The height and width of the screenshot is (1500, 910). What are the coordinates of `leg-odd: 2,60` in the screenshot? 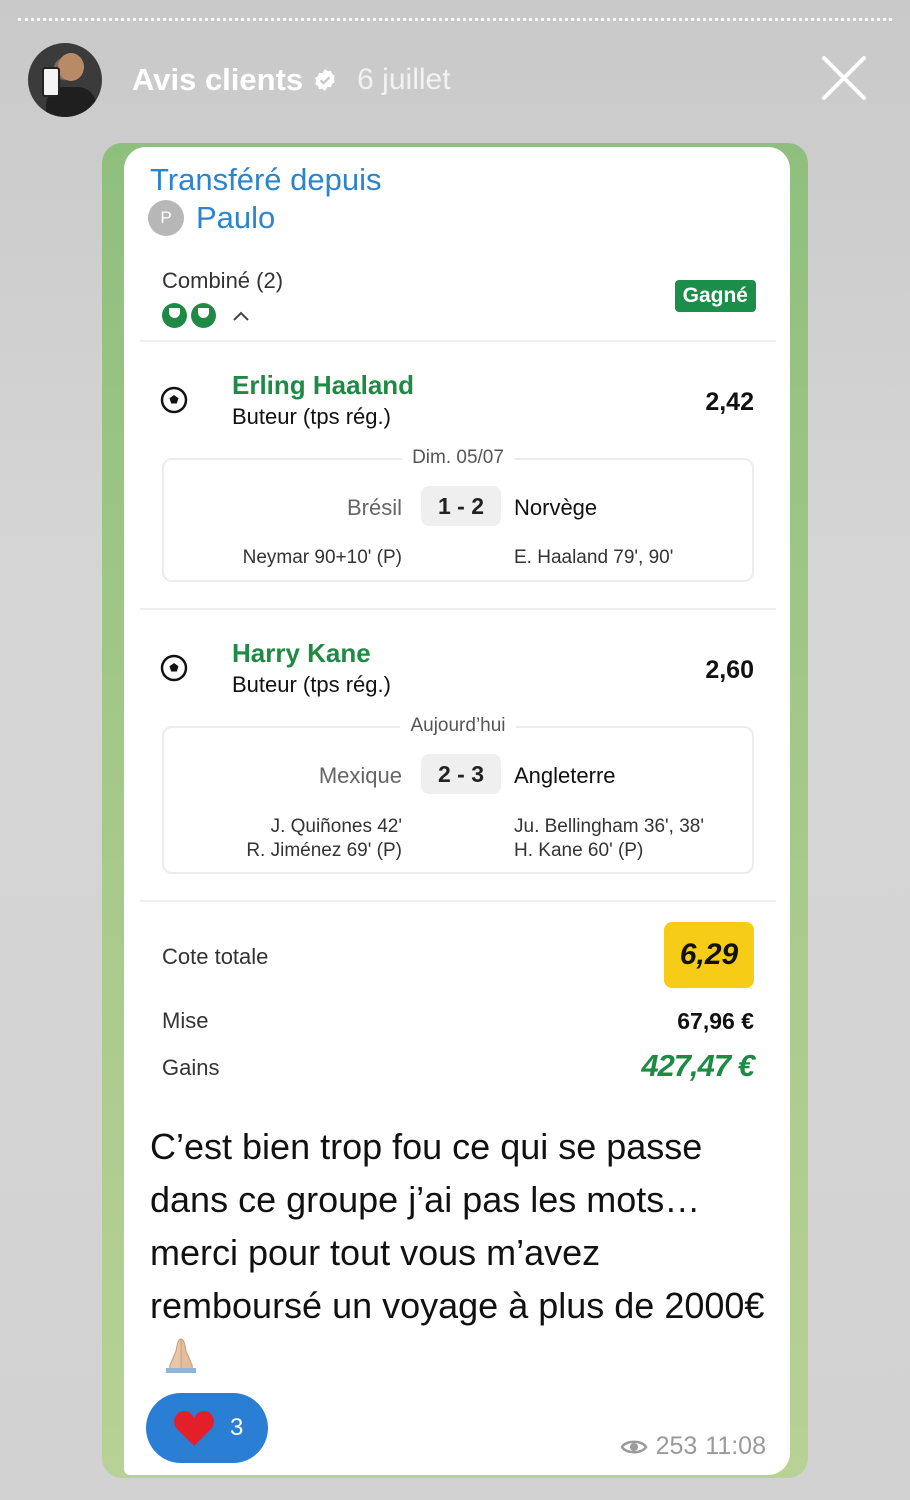 It's located at (729, 670).